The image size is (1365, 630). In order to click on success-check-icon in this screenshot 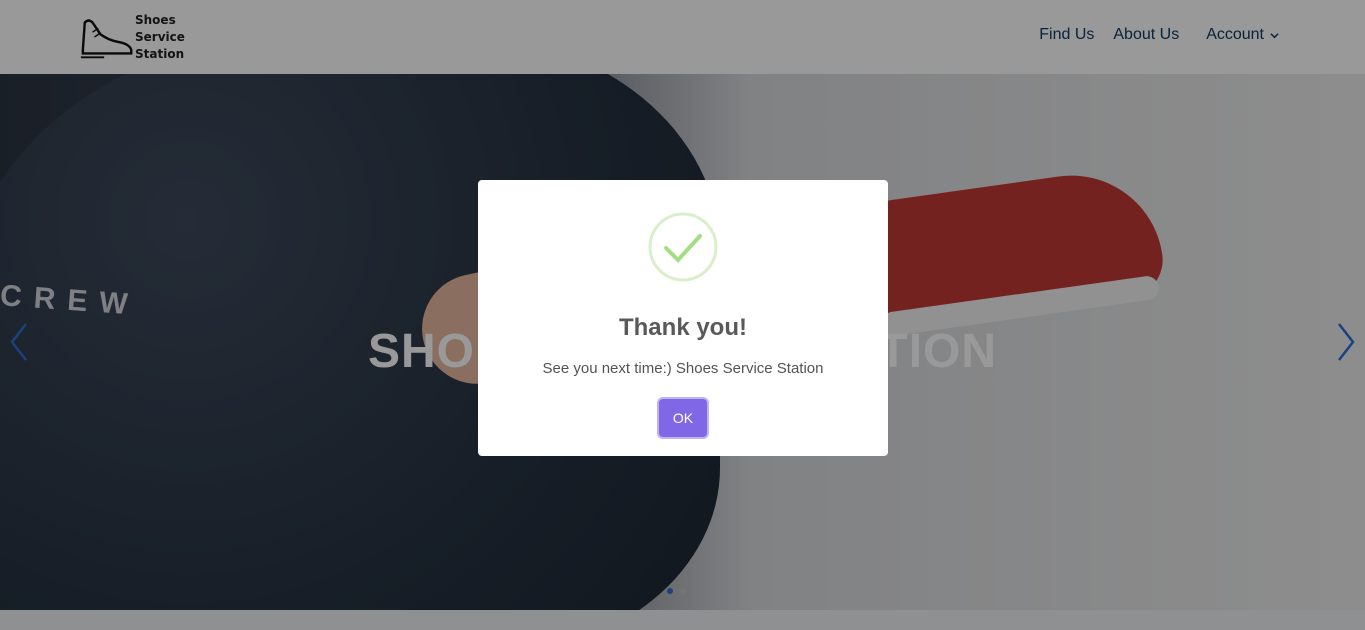, I will do `click(683, 247)`.